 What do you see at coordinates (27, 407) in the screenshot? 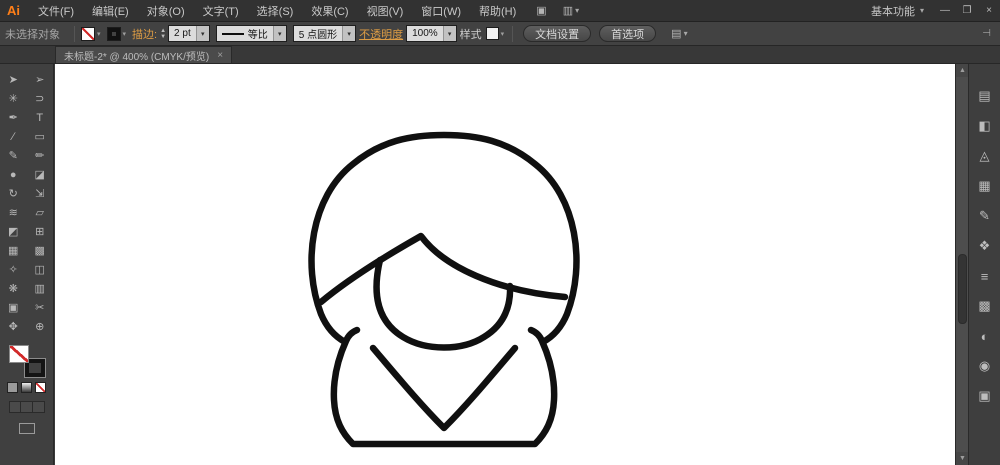
I see `draw-behind-button` at bounding box center [27, 407].